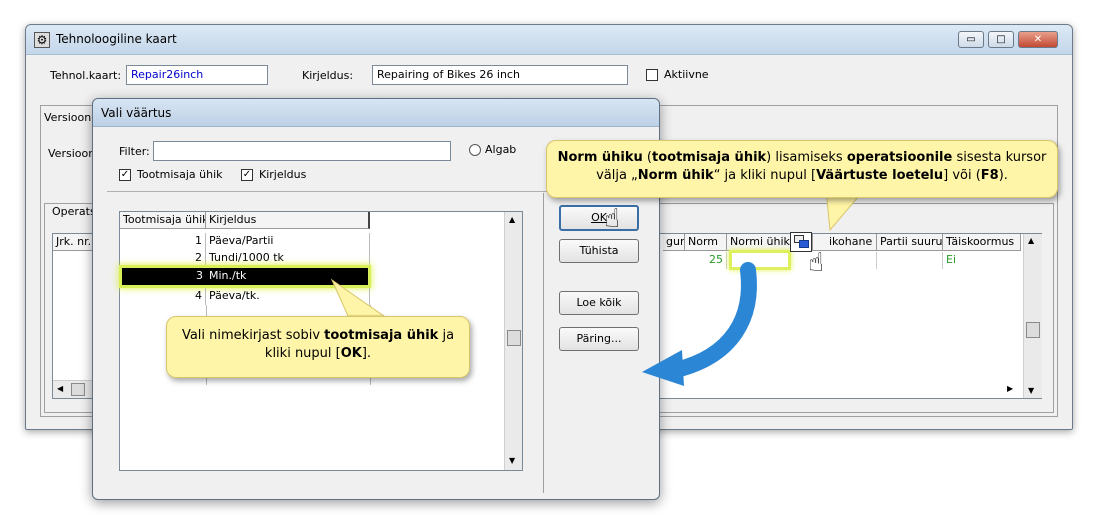 The height and width of the screenshot is (522, 1093). I want to click on top-callout-p1: Norm ühiku, so click(600, 157).